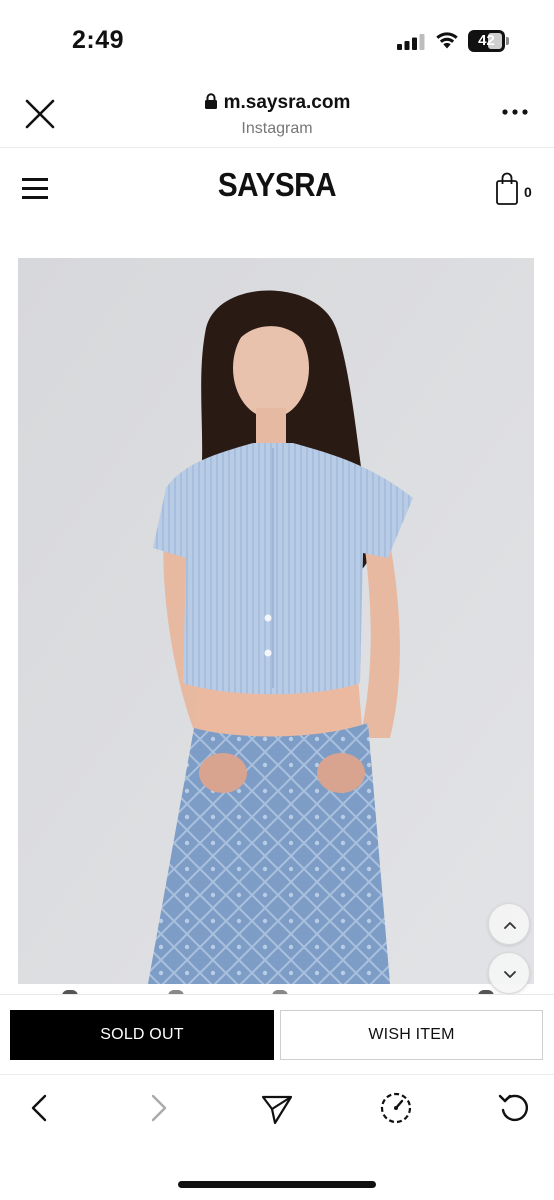  I want to click on chevron-down-icon, so click(510, 974).